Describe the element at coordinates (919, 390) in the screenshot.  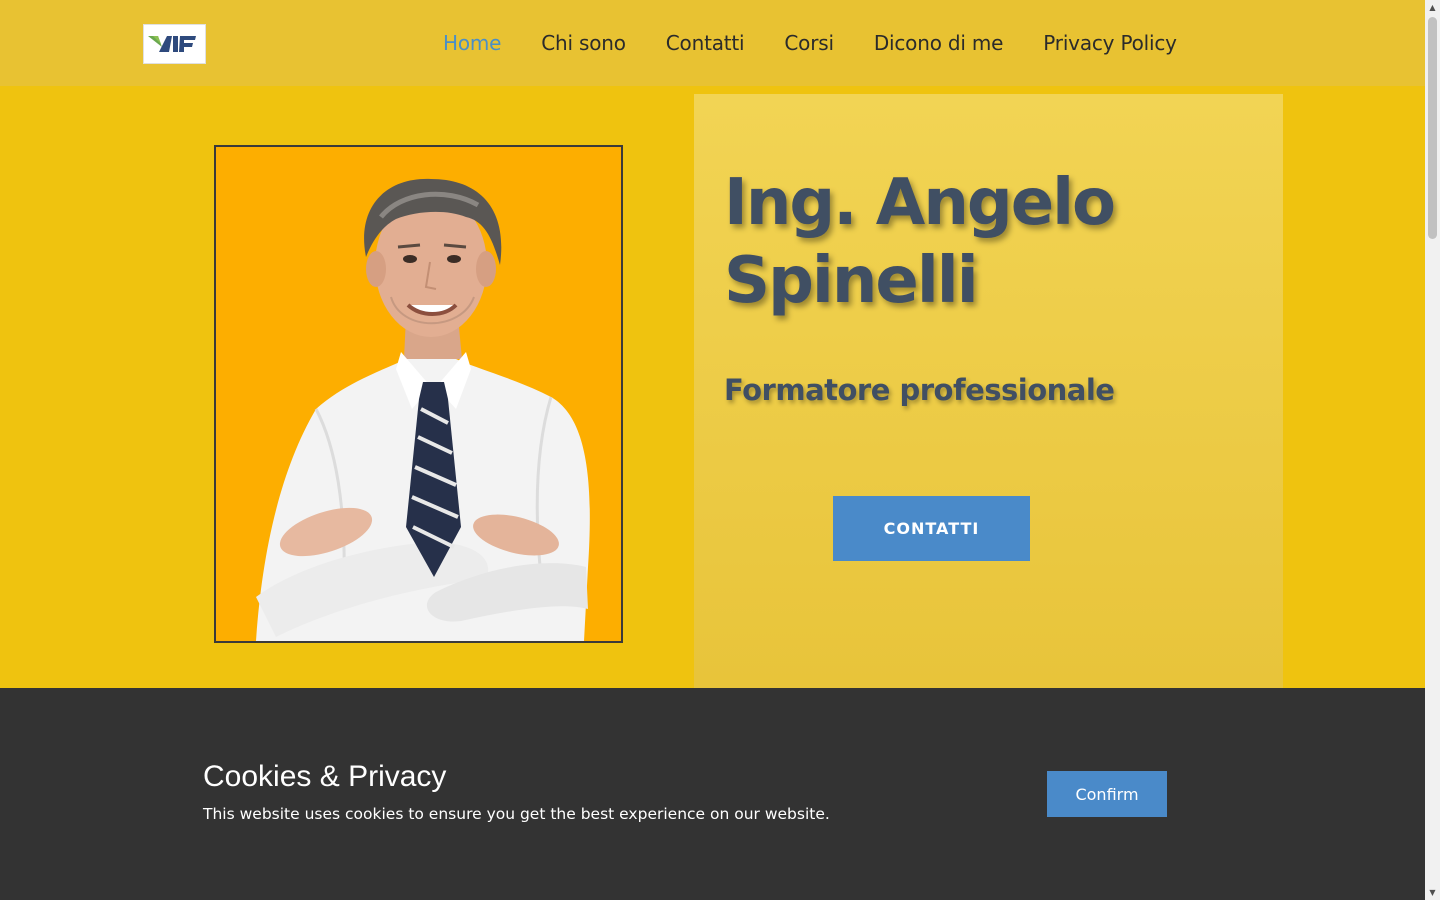
I see `hero-subtitle: Formatore professionale` at that location.